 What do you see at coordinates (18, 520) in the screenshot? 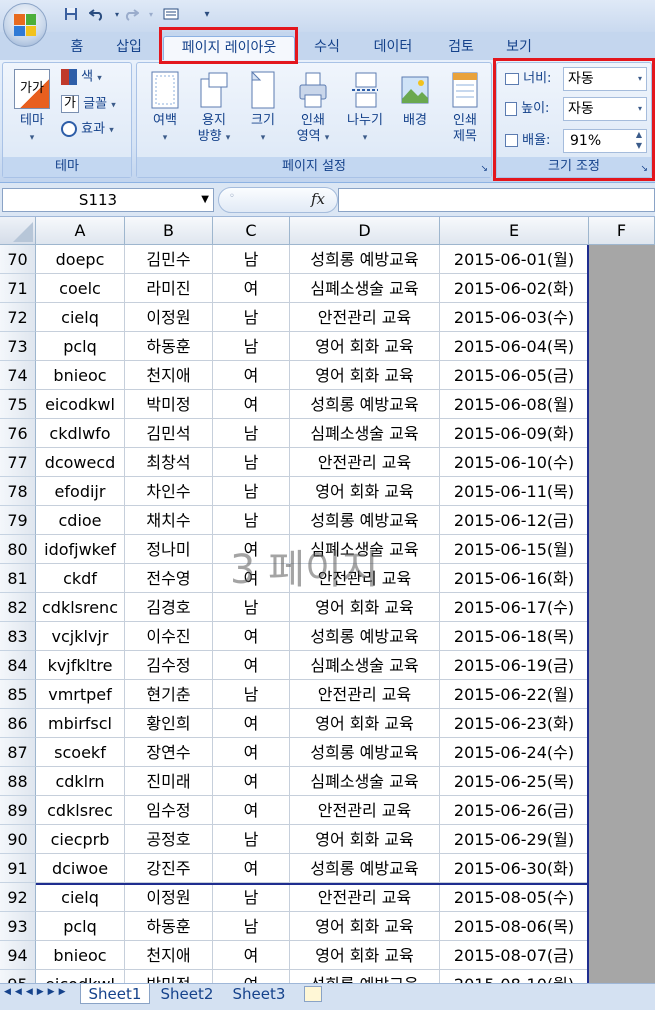
I see `row-header: 79` at bounding box center [18, 520].